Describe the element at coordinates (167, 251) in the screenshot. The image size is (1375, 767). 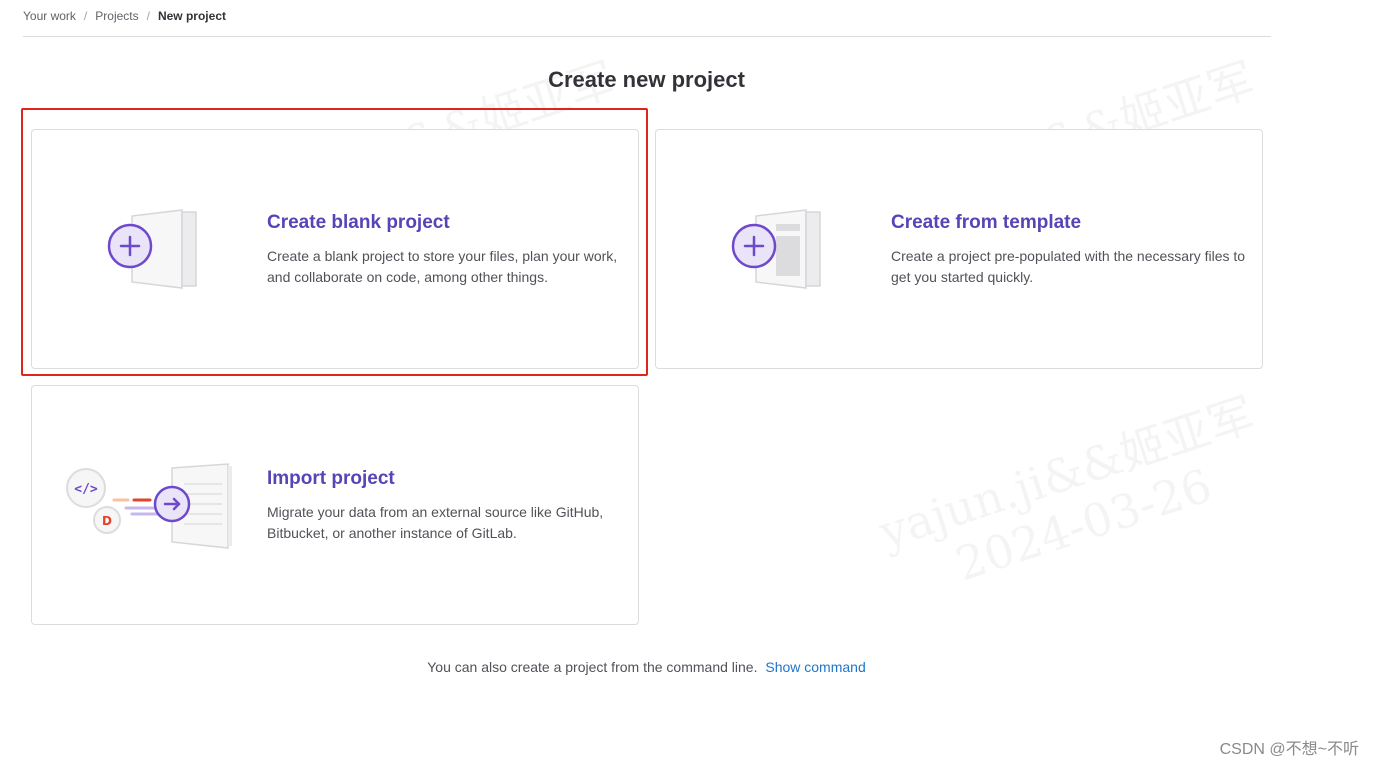
I see `blank-project-icon` at that location.